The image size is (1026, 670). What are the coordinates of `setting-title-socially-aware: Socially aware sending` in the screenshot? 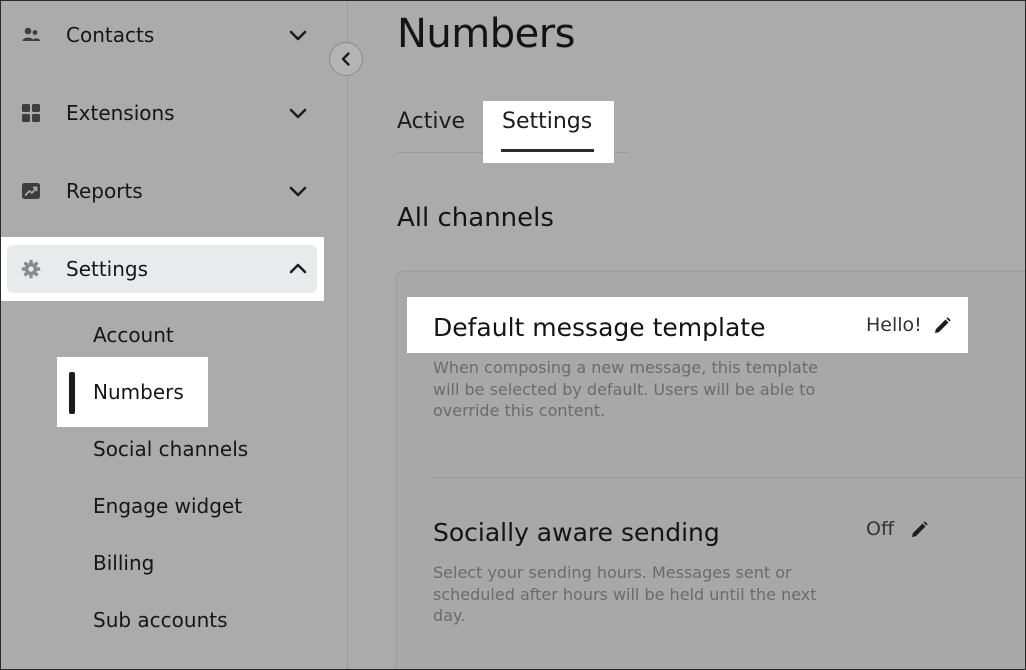 It's located at (576, 532).